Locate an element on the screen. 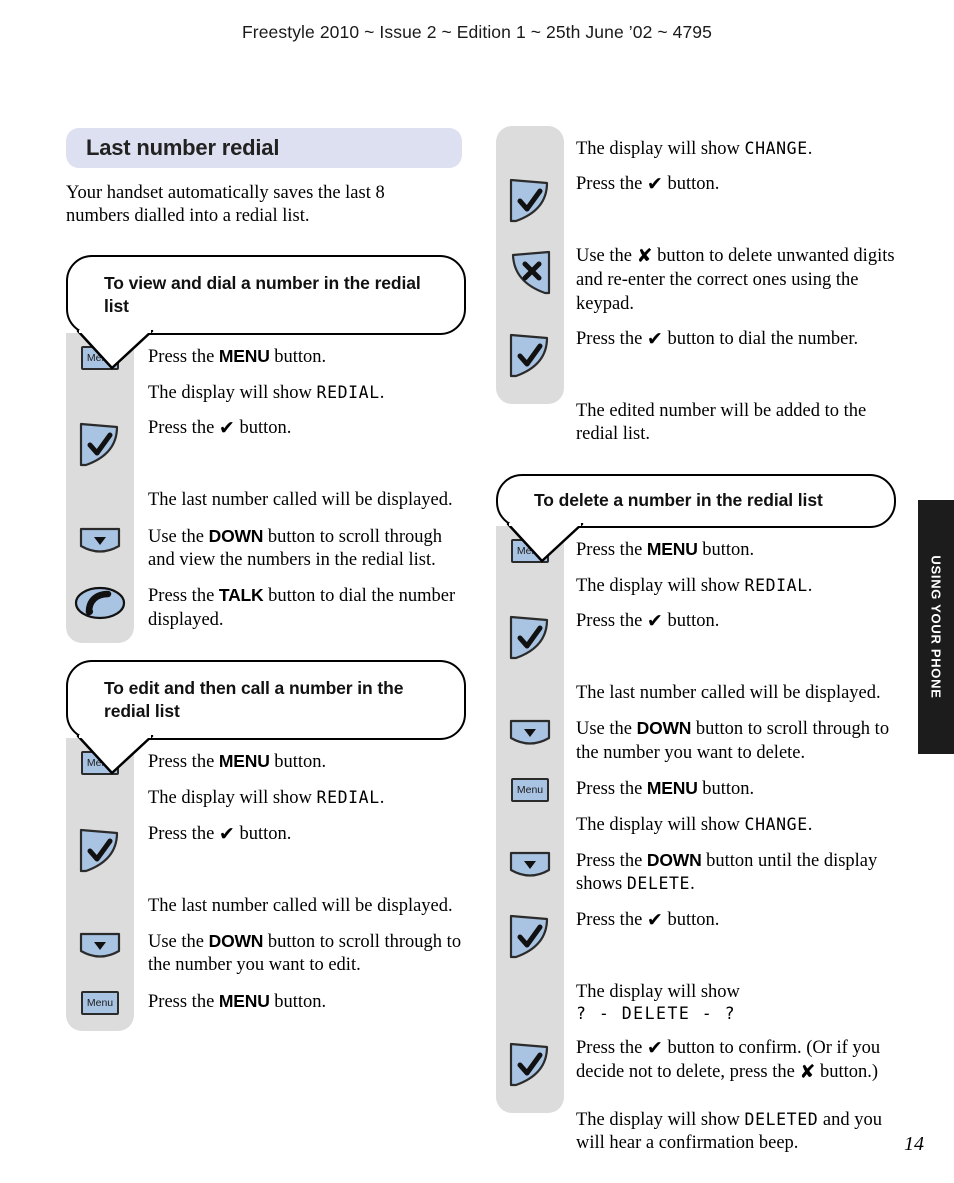 The height and width of the screenshot is (1183, 954). step-text: Press the ✔ button to dial the number. is located at coordinates (717, 338).